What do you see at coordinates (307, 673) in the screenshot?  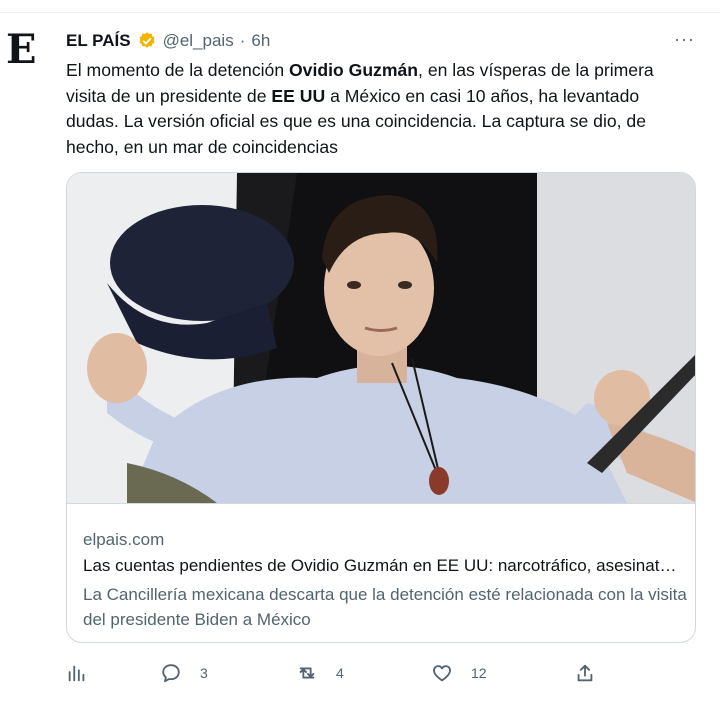 I see `retweet-icon` at bounding box center [307, 673].